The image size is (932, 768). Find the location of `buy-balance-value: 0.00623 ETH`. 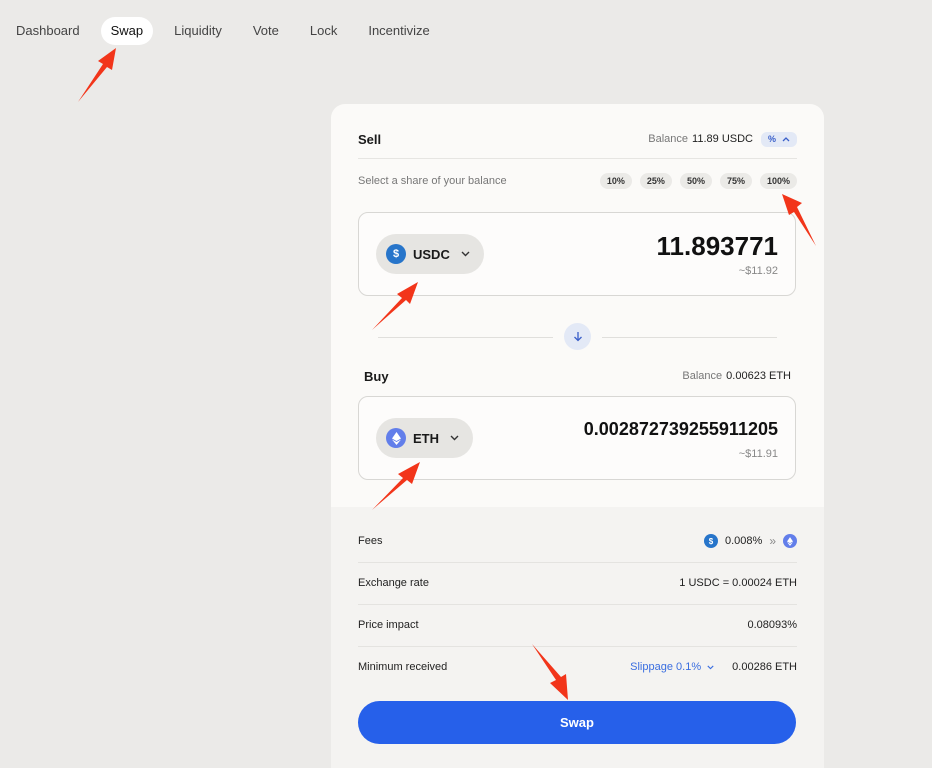

buy-balance-value: 0.00623 ETH is located at coordinates (758, 376).